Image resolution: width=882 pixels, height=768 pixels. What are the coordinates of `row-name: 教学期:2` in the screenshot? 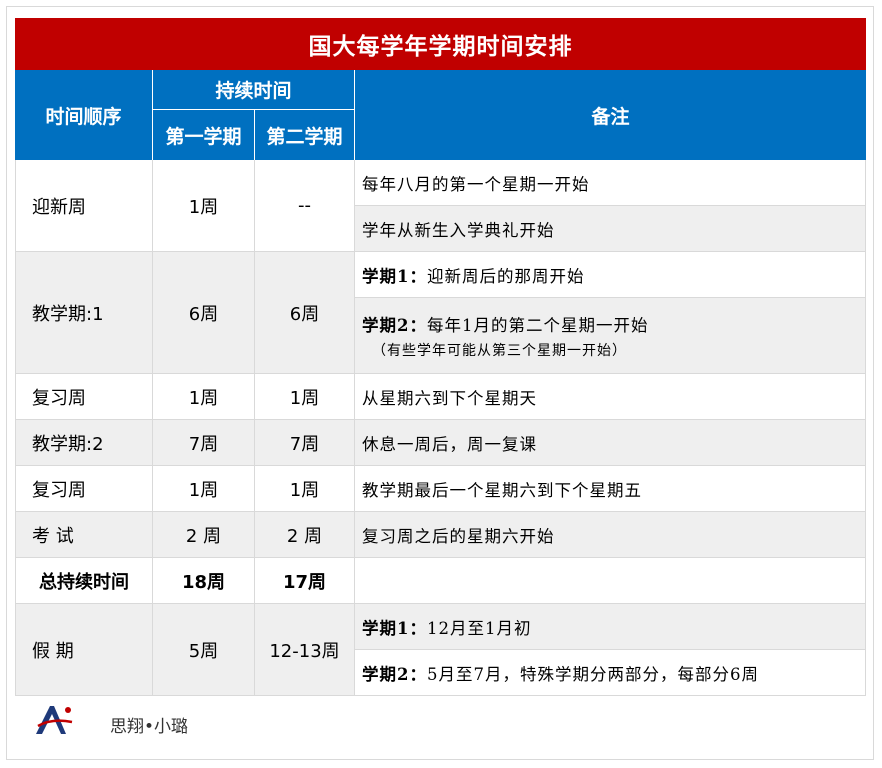 It's located at (84, 443).